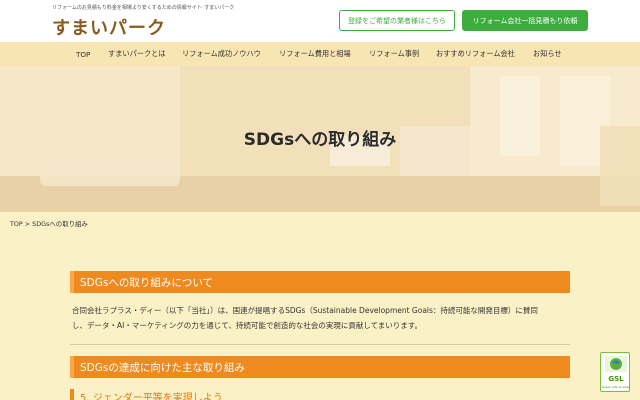 The width and height of the screenshot is (640, 400). What do you see at coordinates (547, 54) in the screenshot?
I see `nav-item-news: お知らせ` at bounding box center [547, 54].